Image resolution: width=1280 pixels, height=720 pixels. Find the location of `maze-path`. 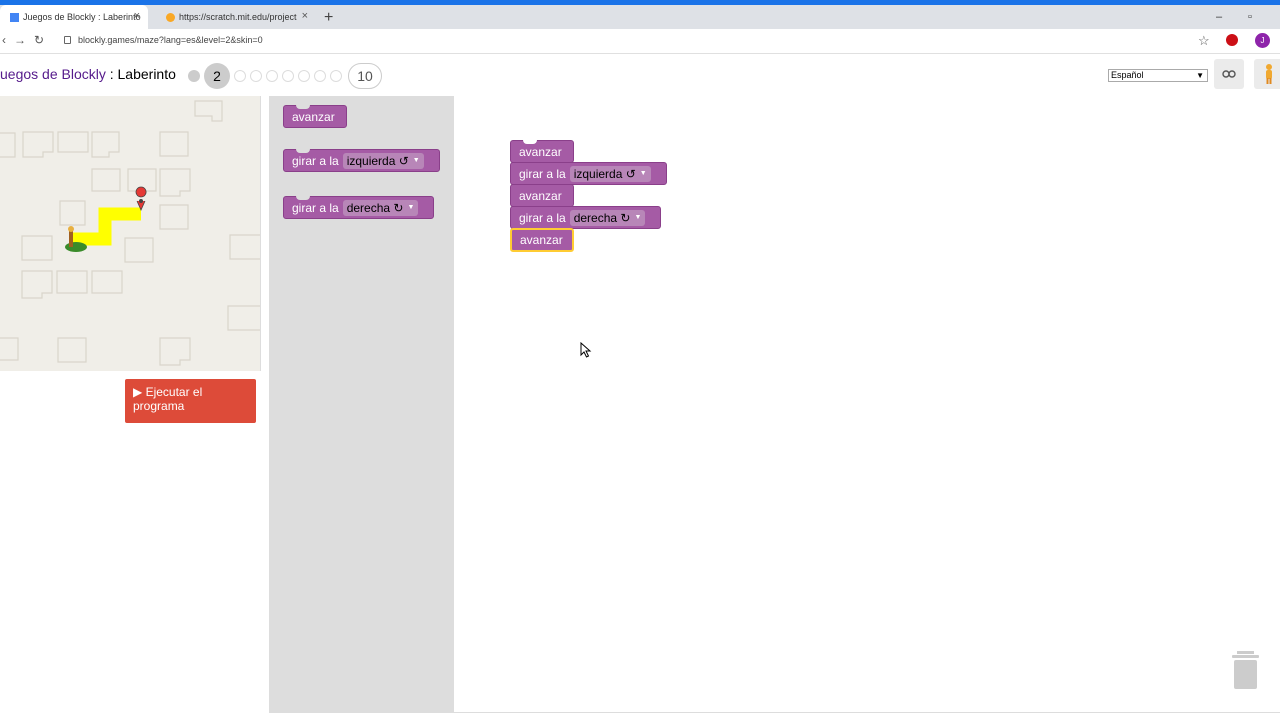

maze-path is located at coordinates (106, 226).